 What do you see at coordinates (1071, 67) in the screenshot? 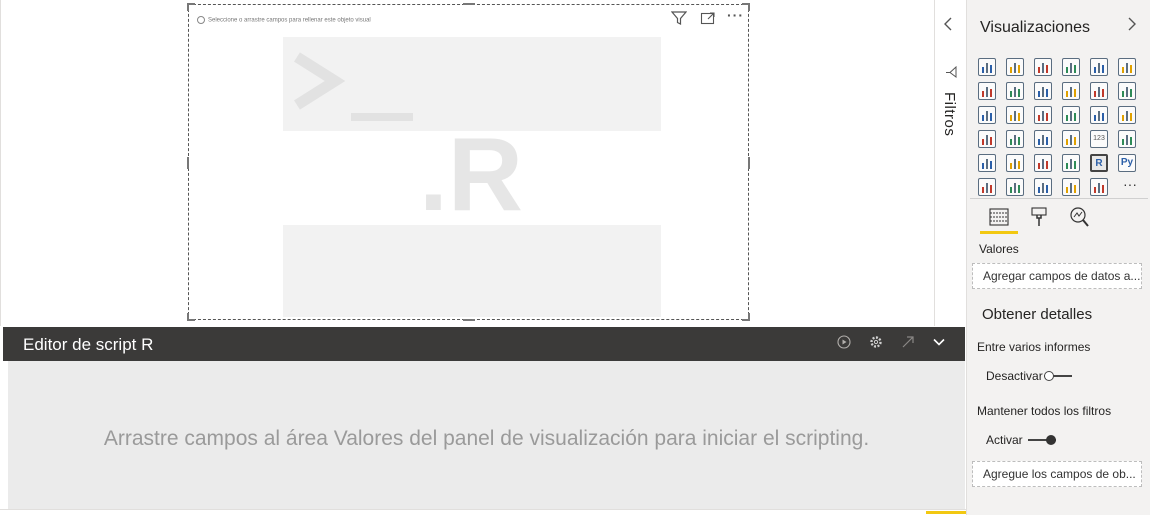
I see `clustered-column-icon` at bounding box center [1071, 67].